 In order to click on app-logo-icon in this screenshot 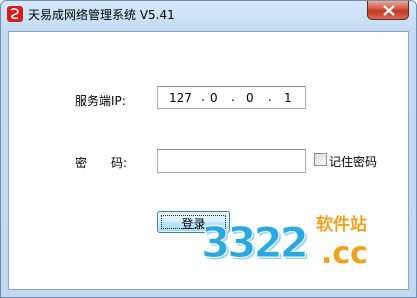, I will do `click(15, 14)`.